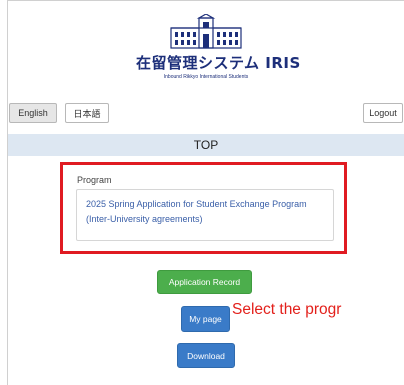  What do you see at coordinates (205, 319) in the screenshot?
I see `my-page-button: My page` at bounding box center [205, 319].